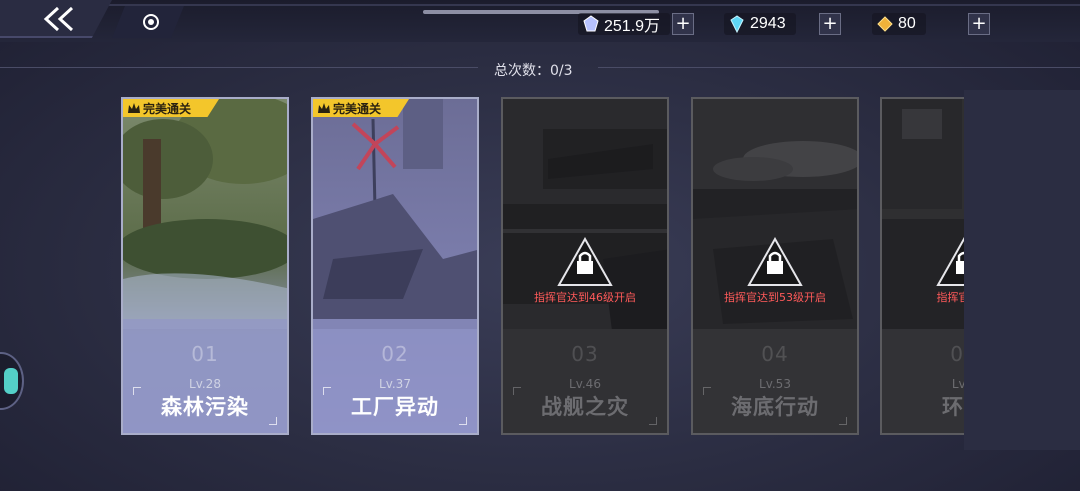 The height and width of the screenshot is (491, 1080). Describe the element at coordinates (205, 354) in the screenshot. I see `stage-number: 01` at that location.